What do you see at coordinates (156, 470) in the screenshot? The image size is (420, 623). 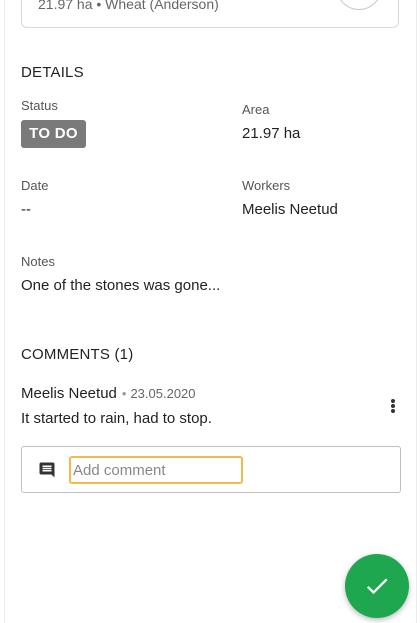 I see `add-comment-input` at bounding box center [156, 470].